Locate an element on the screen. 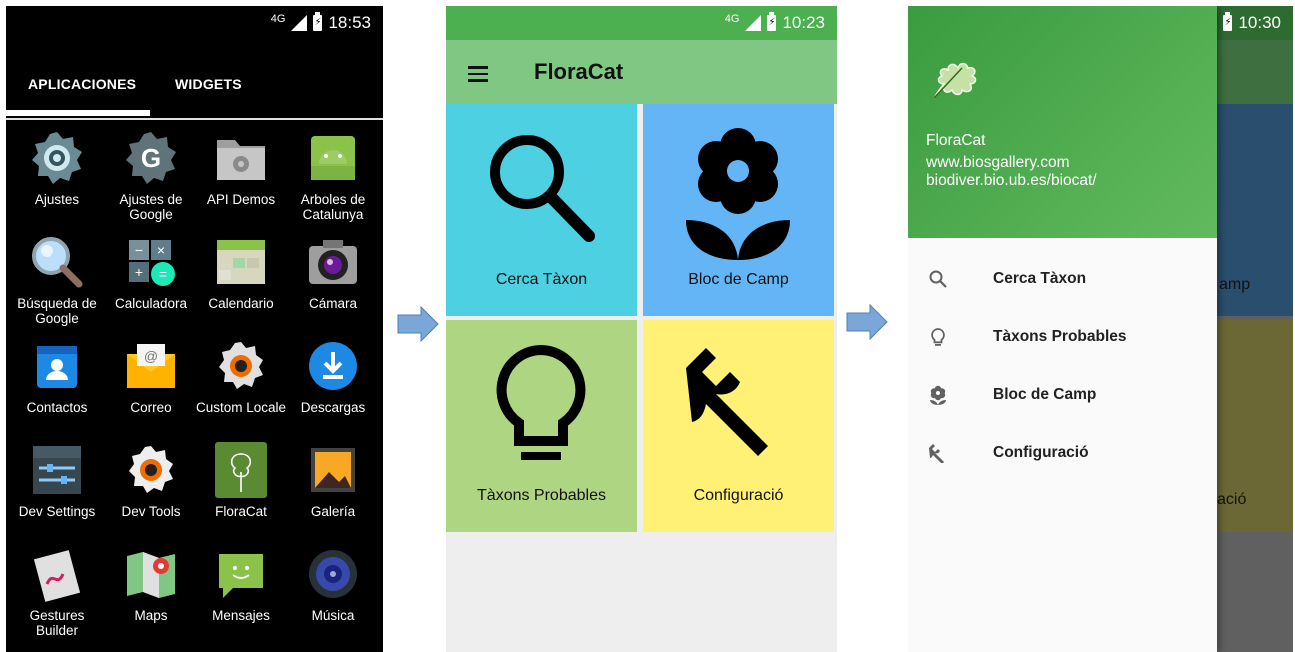 The width and height of the screenshot is (1295, 652). clock: 10:30 is located at coordinates (1259, 22).